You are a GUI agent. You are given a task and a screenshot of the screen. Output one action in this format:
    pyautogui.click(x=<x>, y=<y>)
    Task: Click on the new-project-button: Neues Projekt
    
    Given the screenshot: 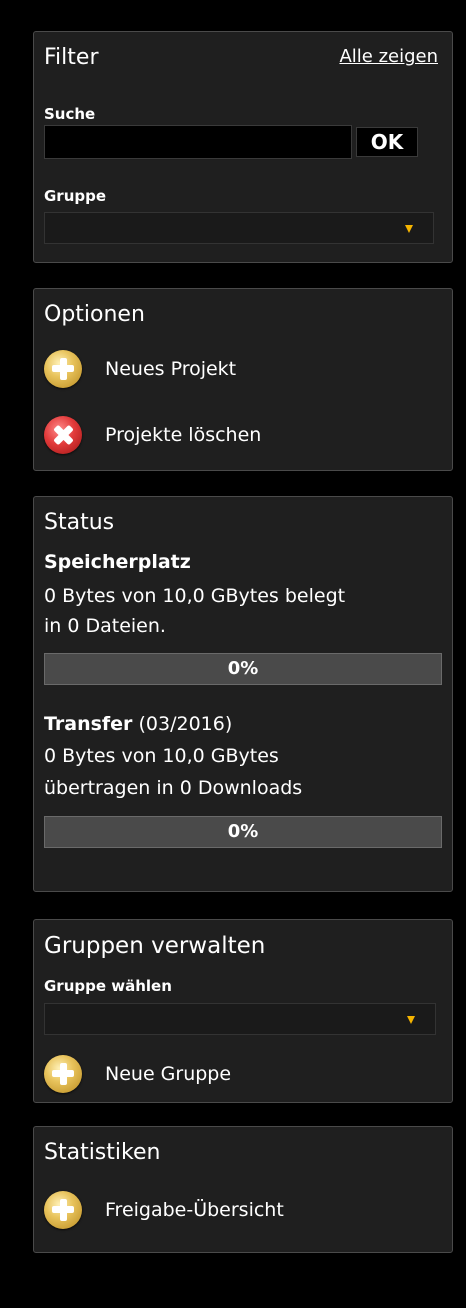 What is the action you would take?
    pyautogui.click(x=140, y=369)
    